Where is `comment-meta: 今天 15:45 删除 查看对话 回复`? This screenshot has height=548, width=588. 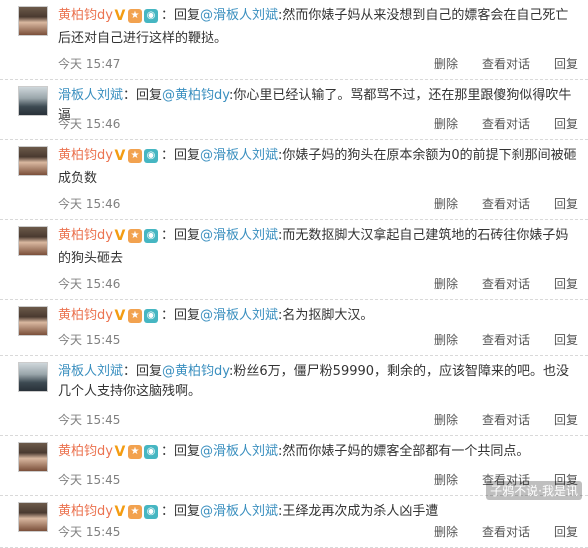
comment-meta: 今天 15:45 删除 查看对话 回复 is located at coordinates (318, 420).